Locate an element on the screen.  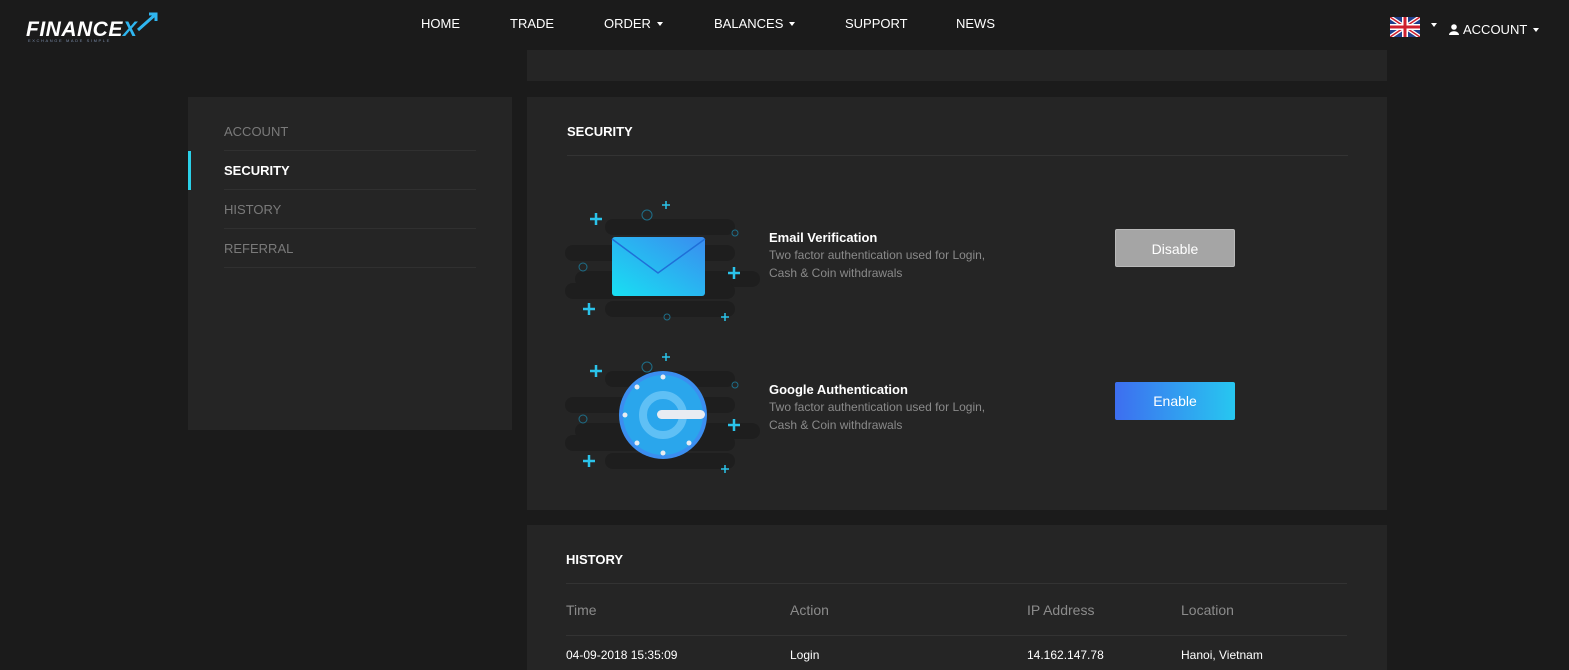
logo-arrow-icon is located at coordinates (147, 22).